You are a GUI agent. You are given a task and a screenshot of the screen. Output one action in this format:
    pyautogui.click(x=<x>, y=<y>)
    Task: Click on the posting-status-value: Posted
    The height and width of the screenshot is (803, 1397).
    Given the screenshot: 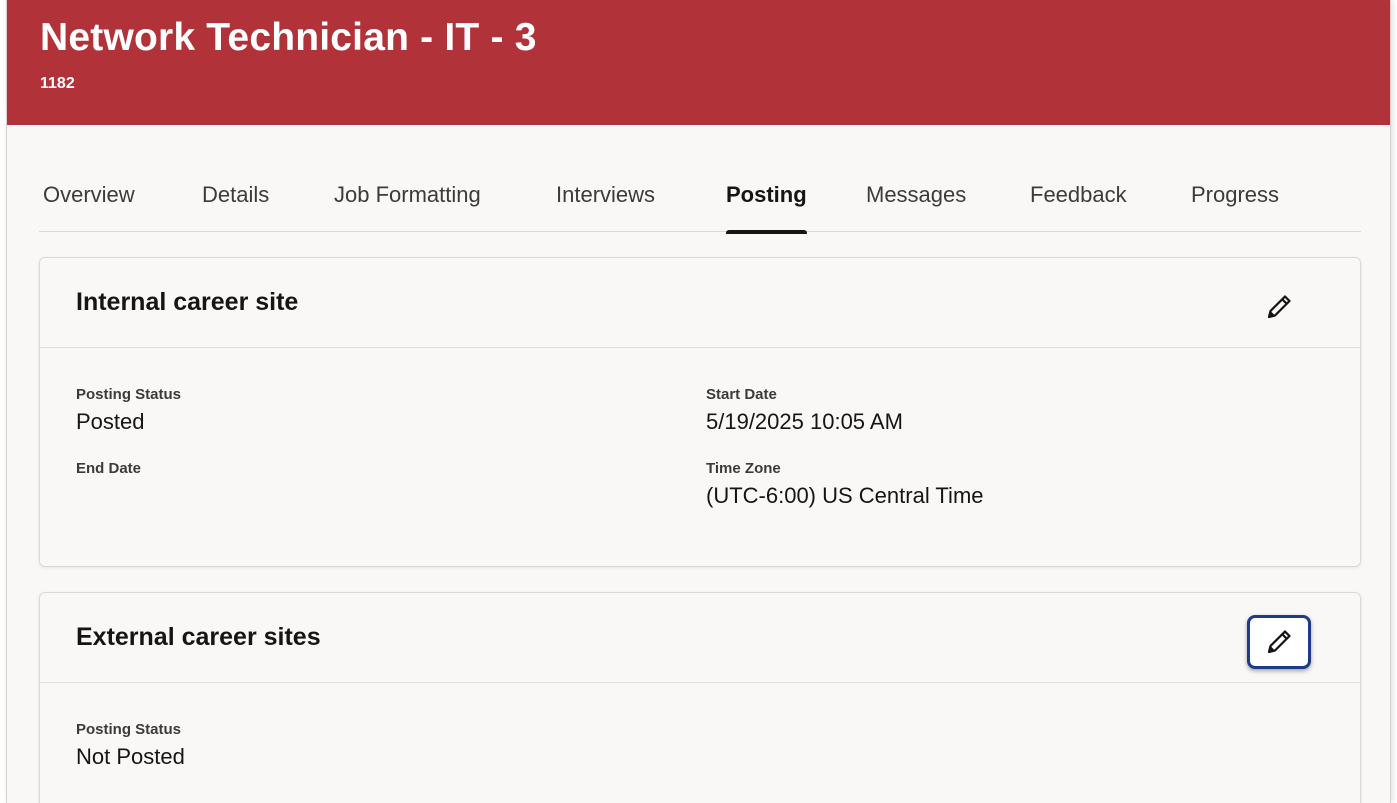 What is the action you would take?
    pyautogui.click(x=110, y=421)
    